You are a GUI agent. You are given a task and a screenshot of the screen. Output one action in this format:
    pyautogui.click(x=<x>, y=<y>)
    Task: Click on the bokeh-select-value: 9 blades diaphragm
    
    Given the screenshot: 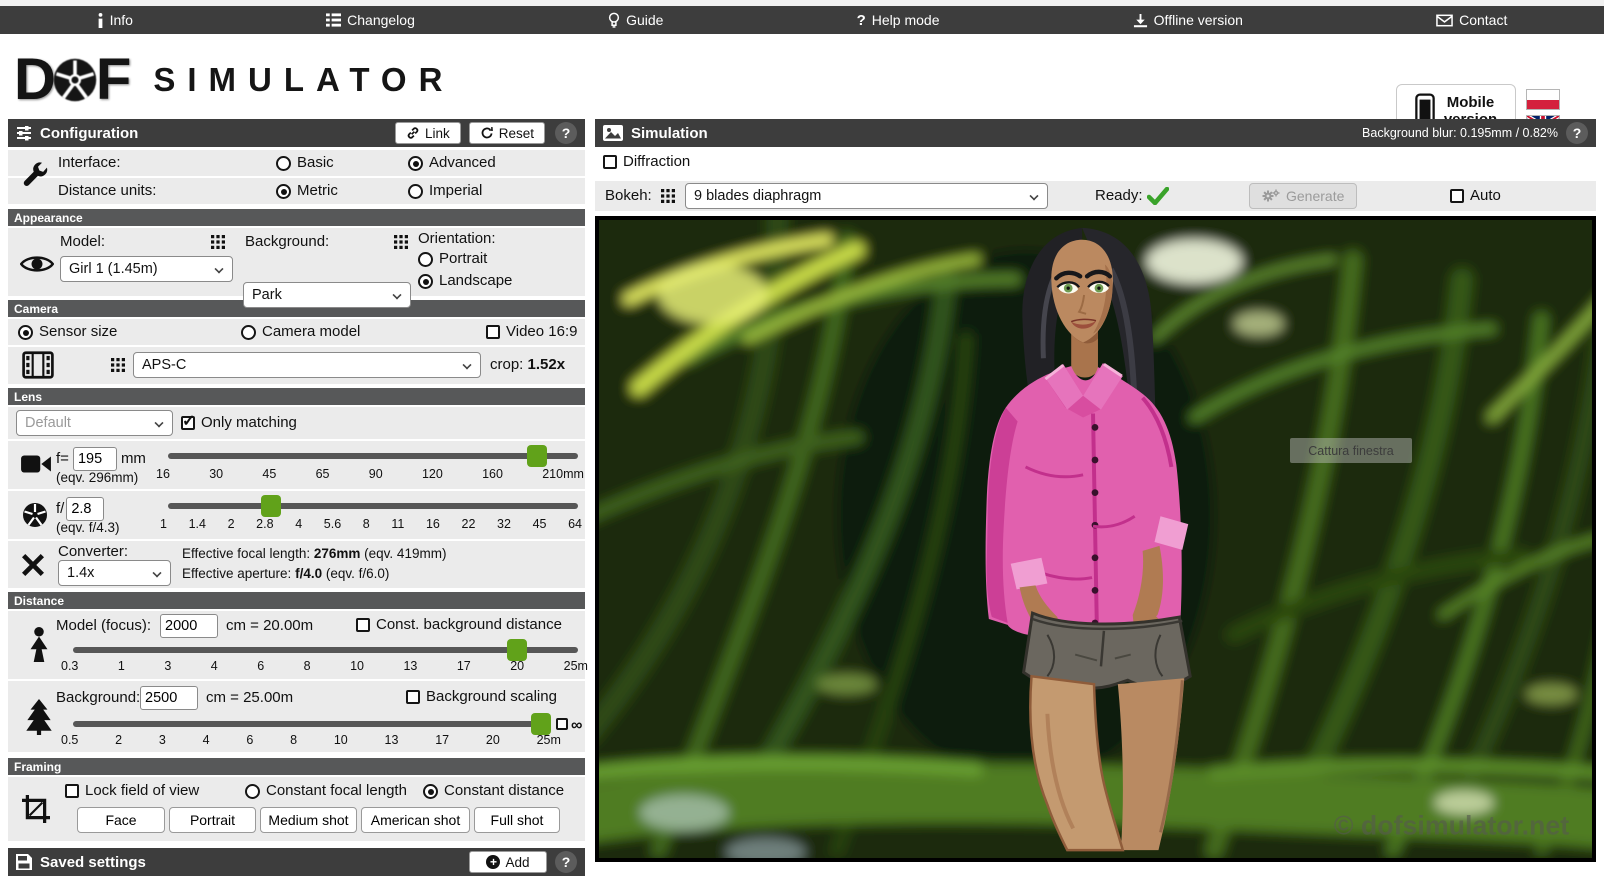 What is the action you would take?
    pyautogui.click(x=758, y=196)
    